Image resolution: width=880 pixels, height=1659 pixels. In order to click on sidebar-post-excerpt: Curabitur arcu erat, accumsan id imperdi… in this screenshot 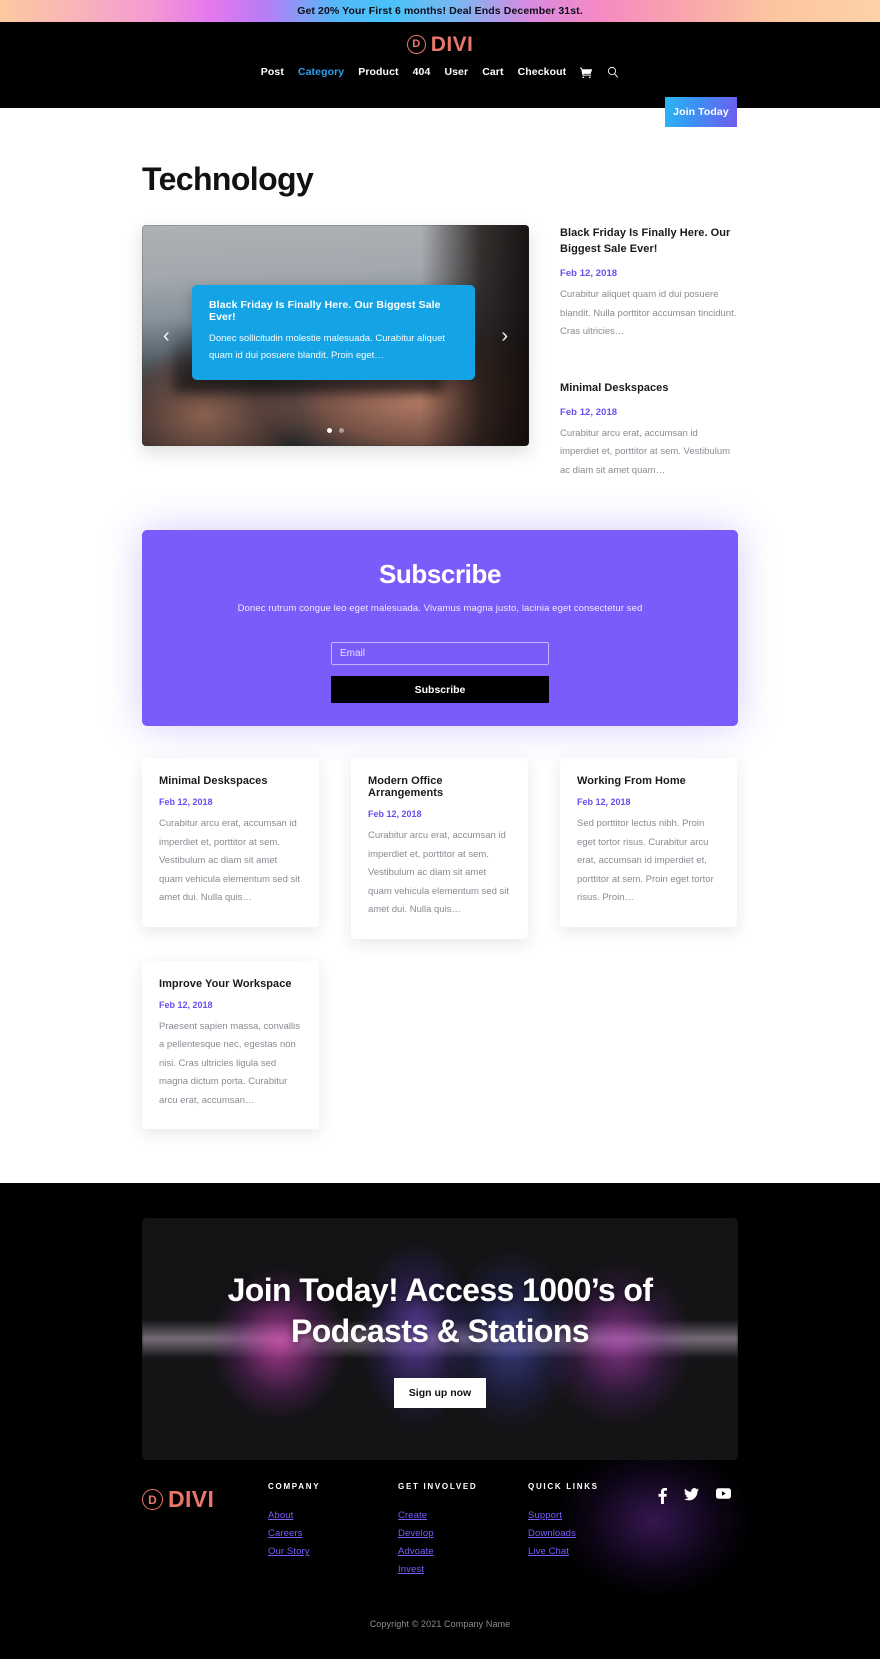, I will do `click(645, 451)`.